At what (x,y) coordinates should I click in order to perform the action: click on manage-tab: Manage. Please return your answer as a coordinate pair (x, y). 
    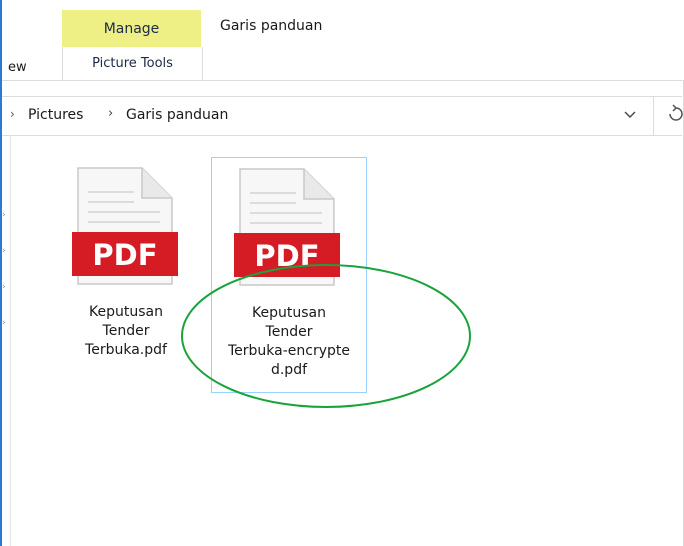
    Looking at the image, I should click on (131, 28).